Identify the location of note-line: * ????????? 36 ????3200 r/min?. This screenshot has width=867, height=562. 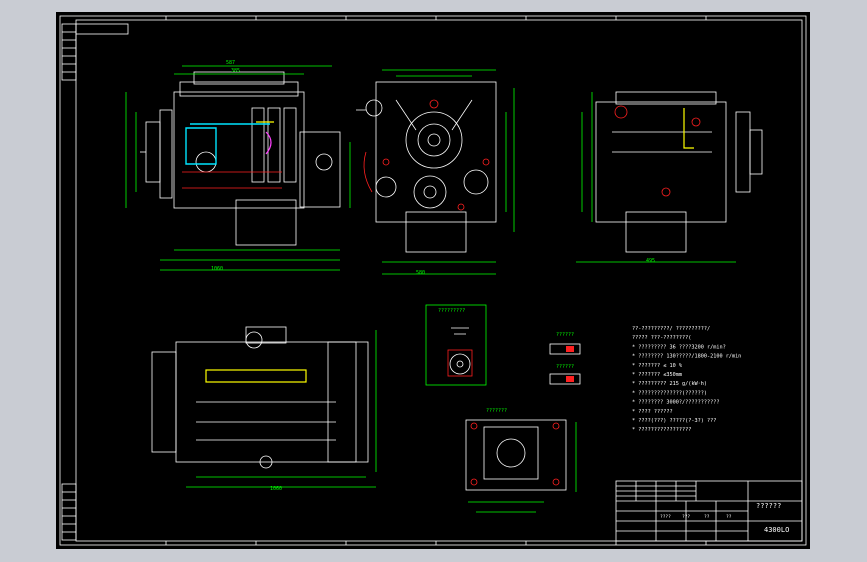
(679, 347).